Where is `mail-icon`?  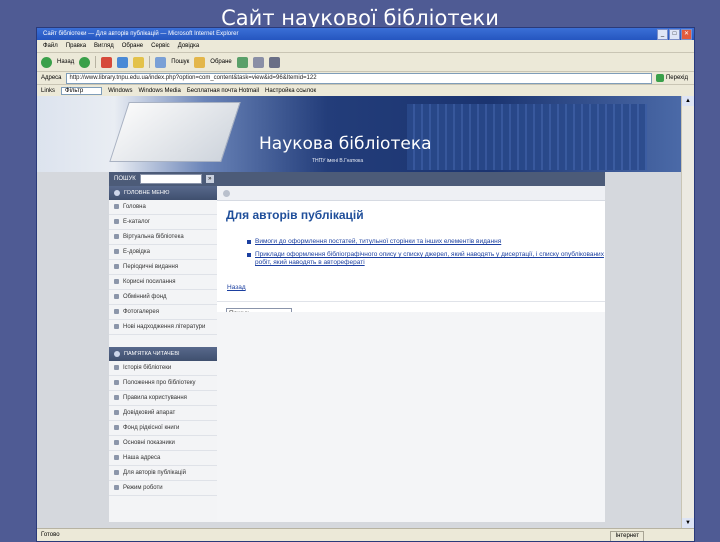
mail-icon is located at coordinates (258, 62).